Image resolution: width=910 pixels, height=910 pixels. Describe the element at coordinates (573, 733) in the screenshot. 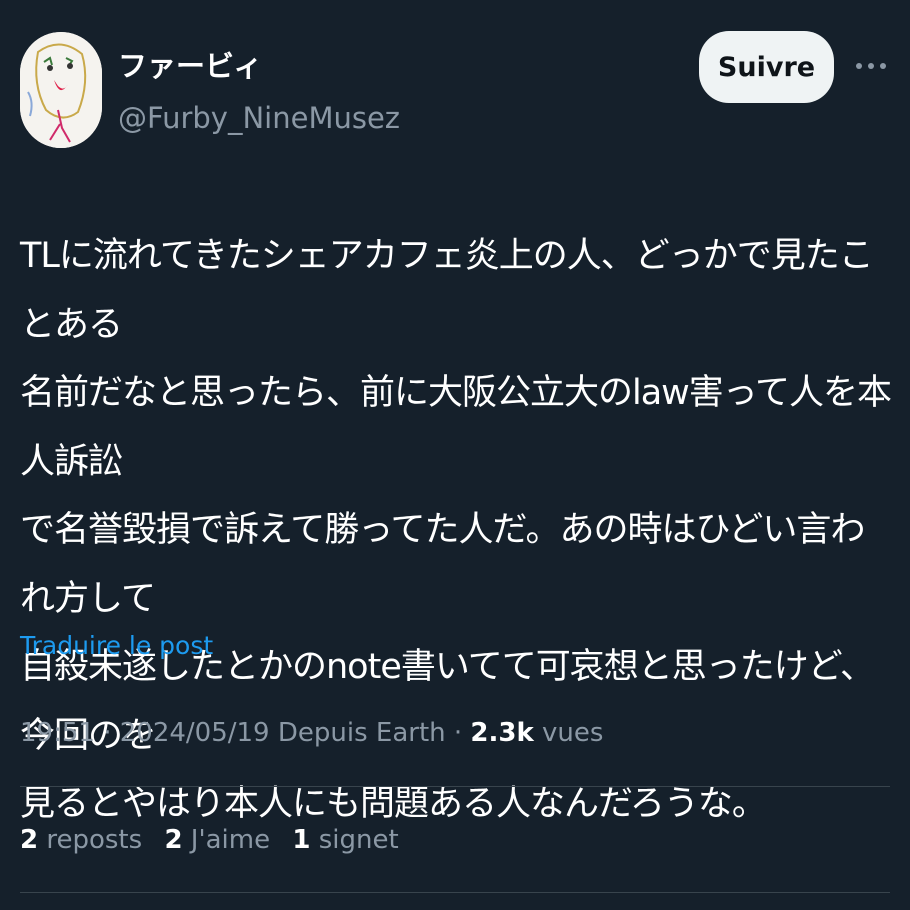

I see `views-label: vues` at that location.